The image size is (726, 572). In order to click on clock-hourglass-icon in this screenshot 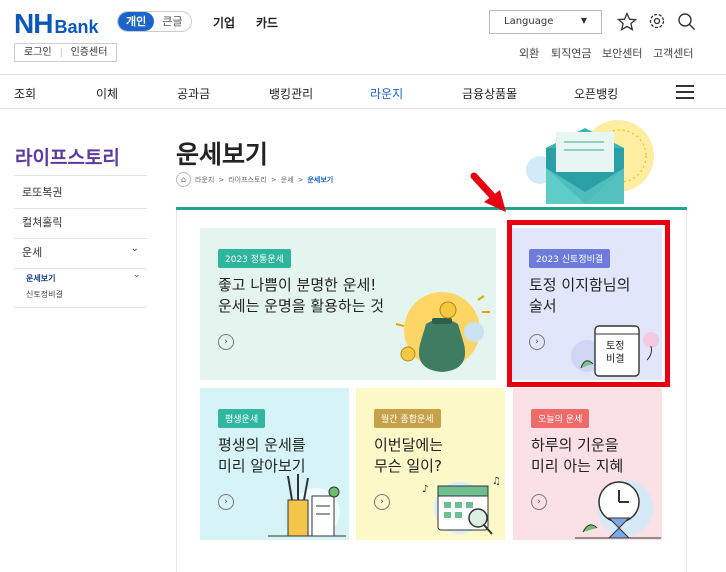, I will do `click(618, 509)`.